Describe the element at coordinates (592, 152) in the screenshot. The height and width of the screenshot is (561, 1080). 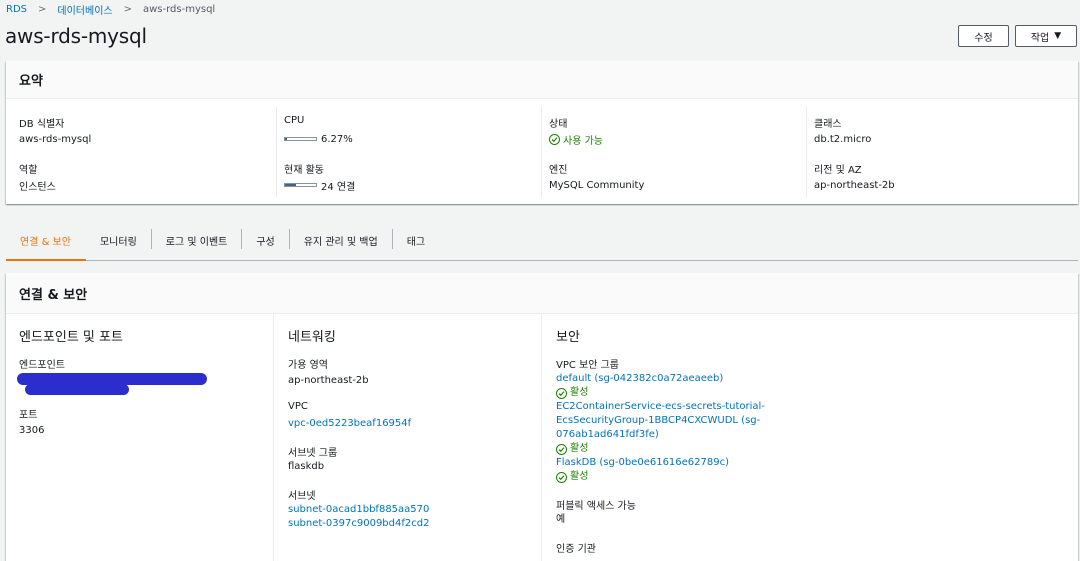
I see `summary-column-status: 상태 사용 가능 엔진 MySQL Community` at that location.